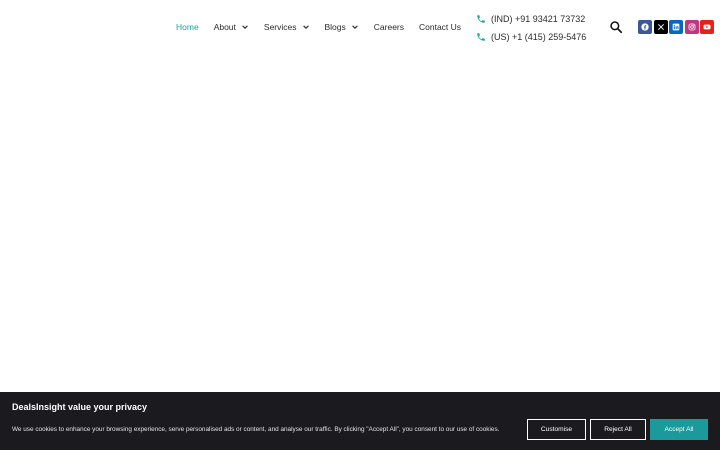 This screenshot has width=720, height=450. I want to click on nav-item-careers: Careers, so click(389, 27).